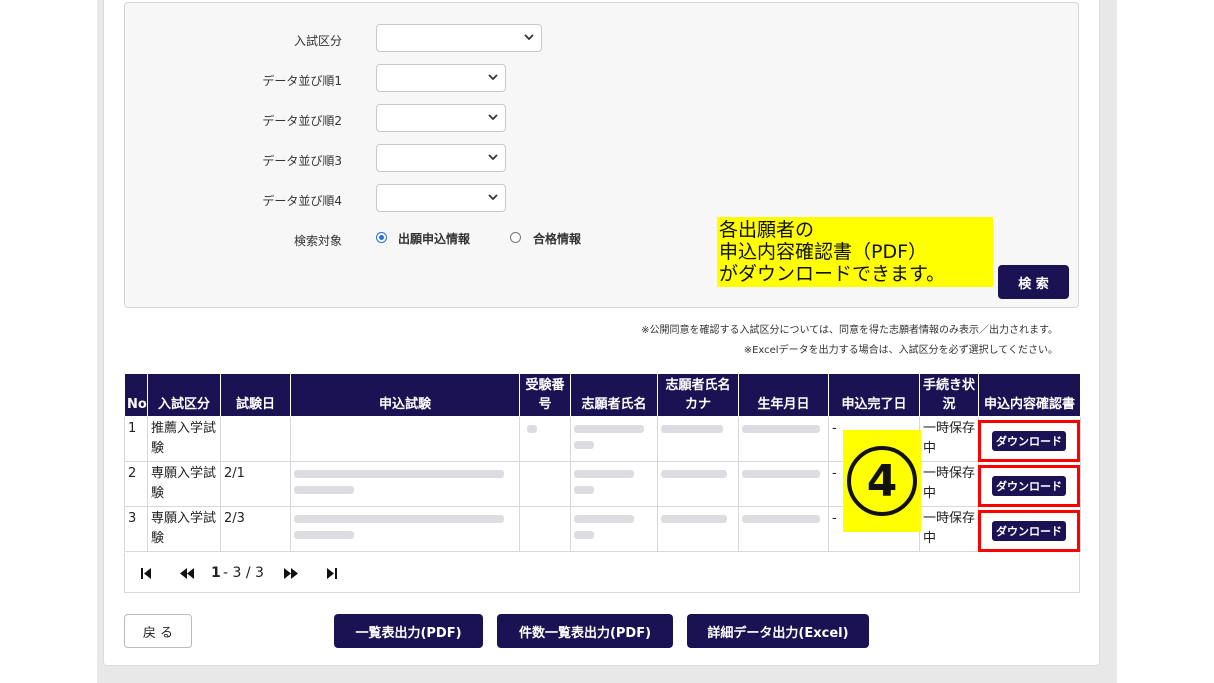 The image size is (1214, 683). I want to click on table-row: 2 専願入学試験 2/1 - 一時保存中, so click(602, 484).